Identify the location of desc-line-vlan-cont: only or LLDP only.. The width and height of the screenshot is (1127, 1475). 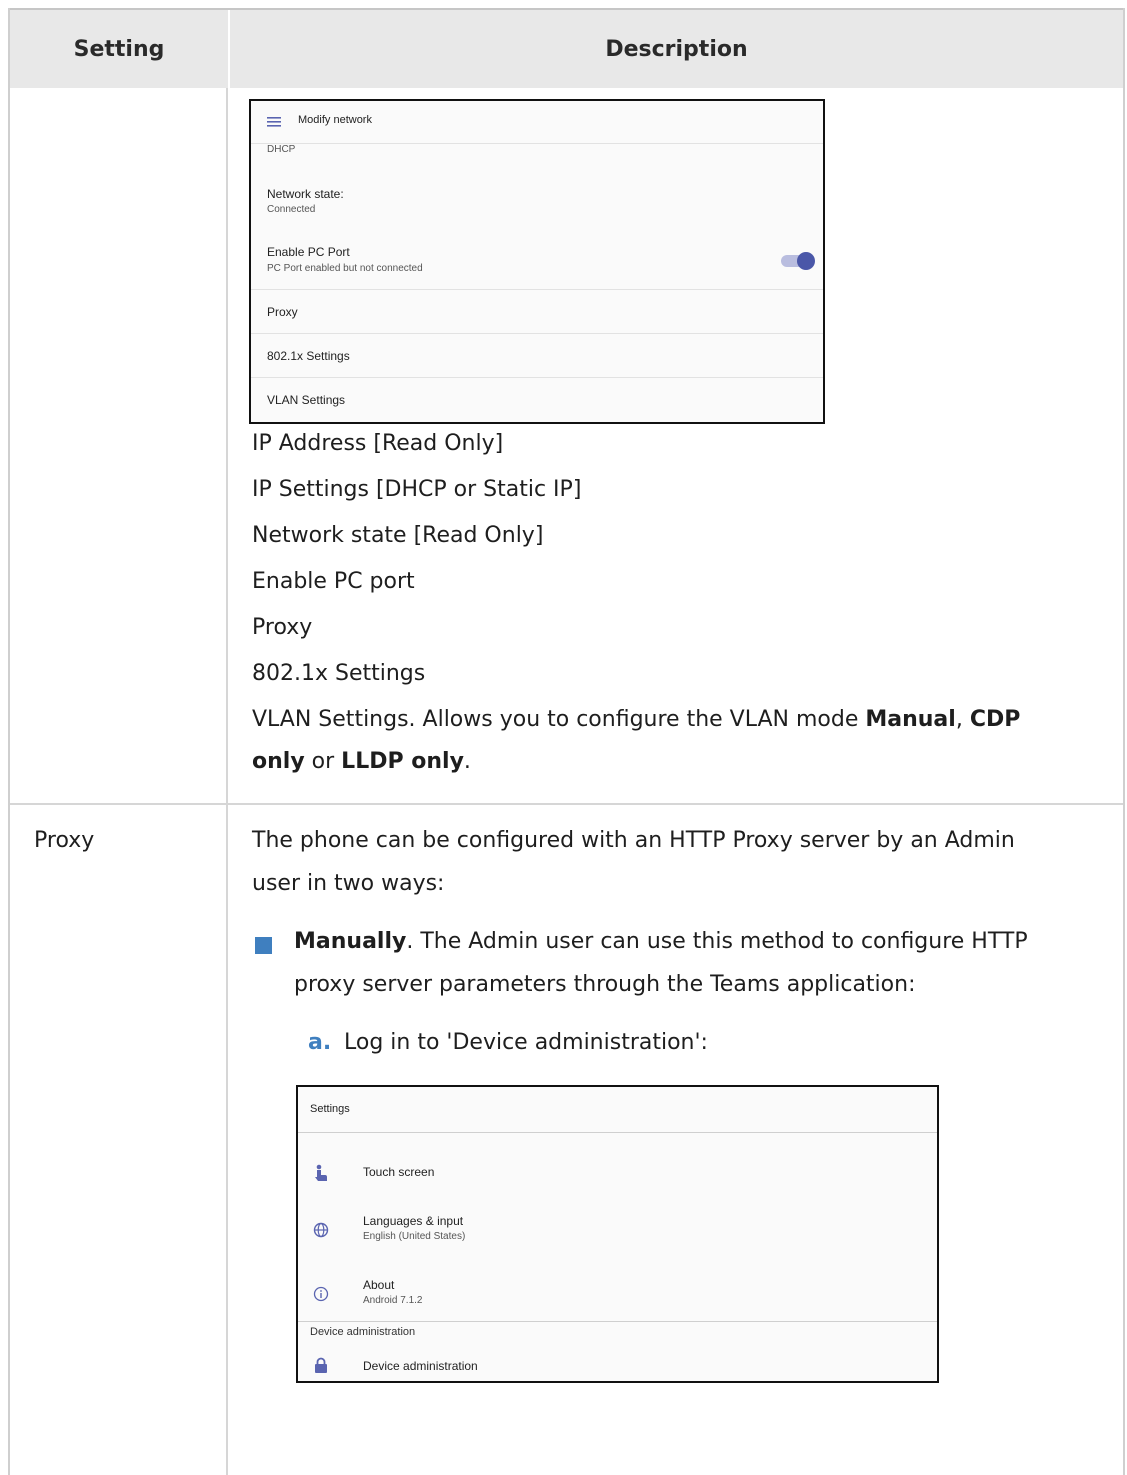
(361, 762).